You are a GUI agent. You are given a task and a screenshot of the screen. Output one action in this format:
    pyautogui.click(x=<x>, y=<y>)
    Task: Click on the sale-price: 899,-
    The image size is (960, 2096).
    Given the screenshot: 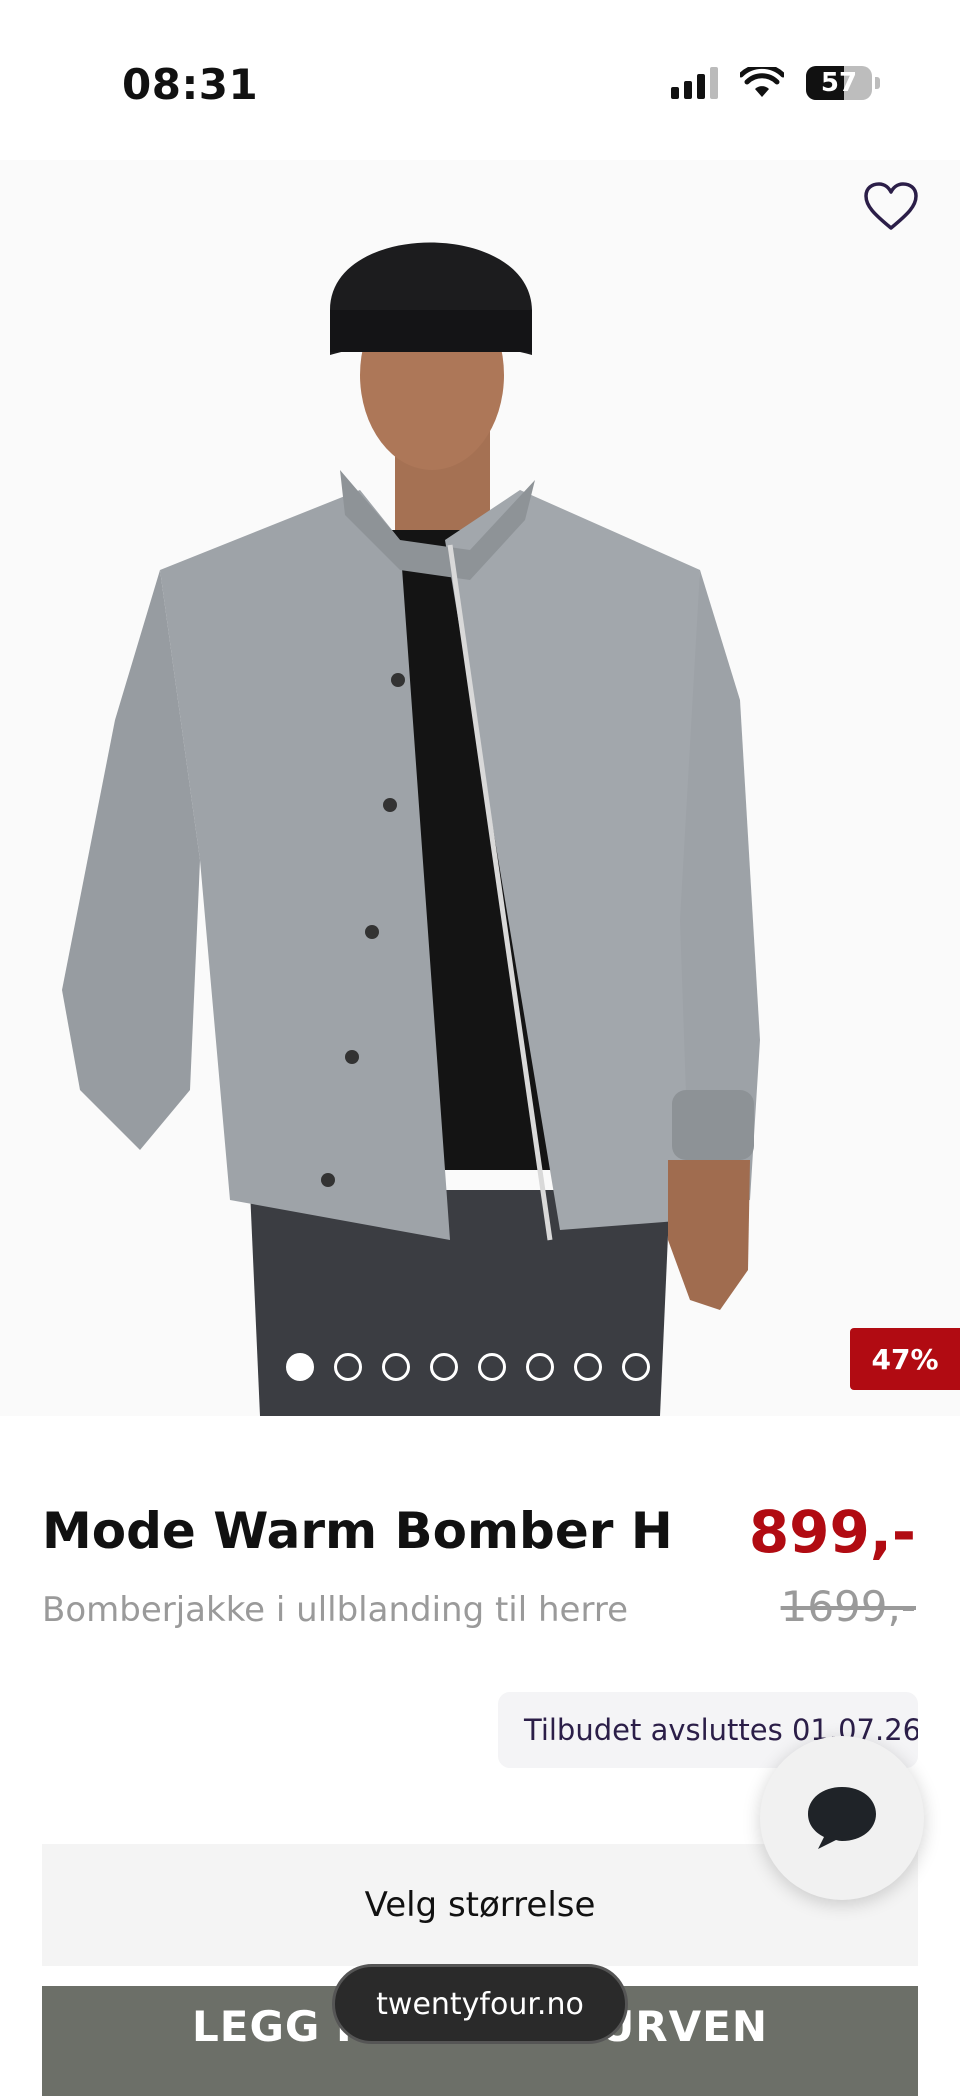 What is the action you would take?
    pyautogui.click(x=832, y=1532)
    